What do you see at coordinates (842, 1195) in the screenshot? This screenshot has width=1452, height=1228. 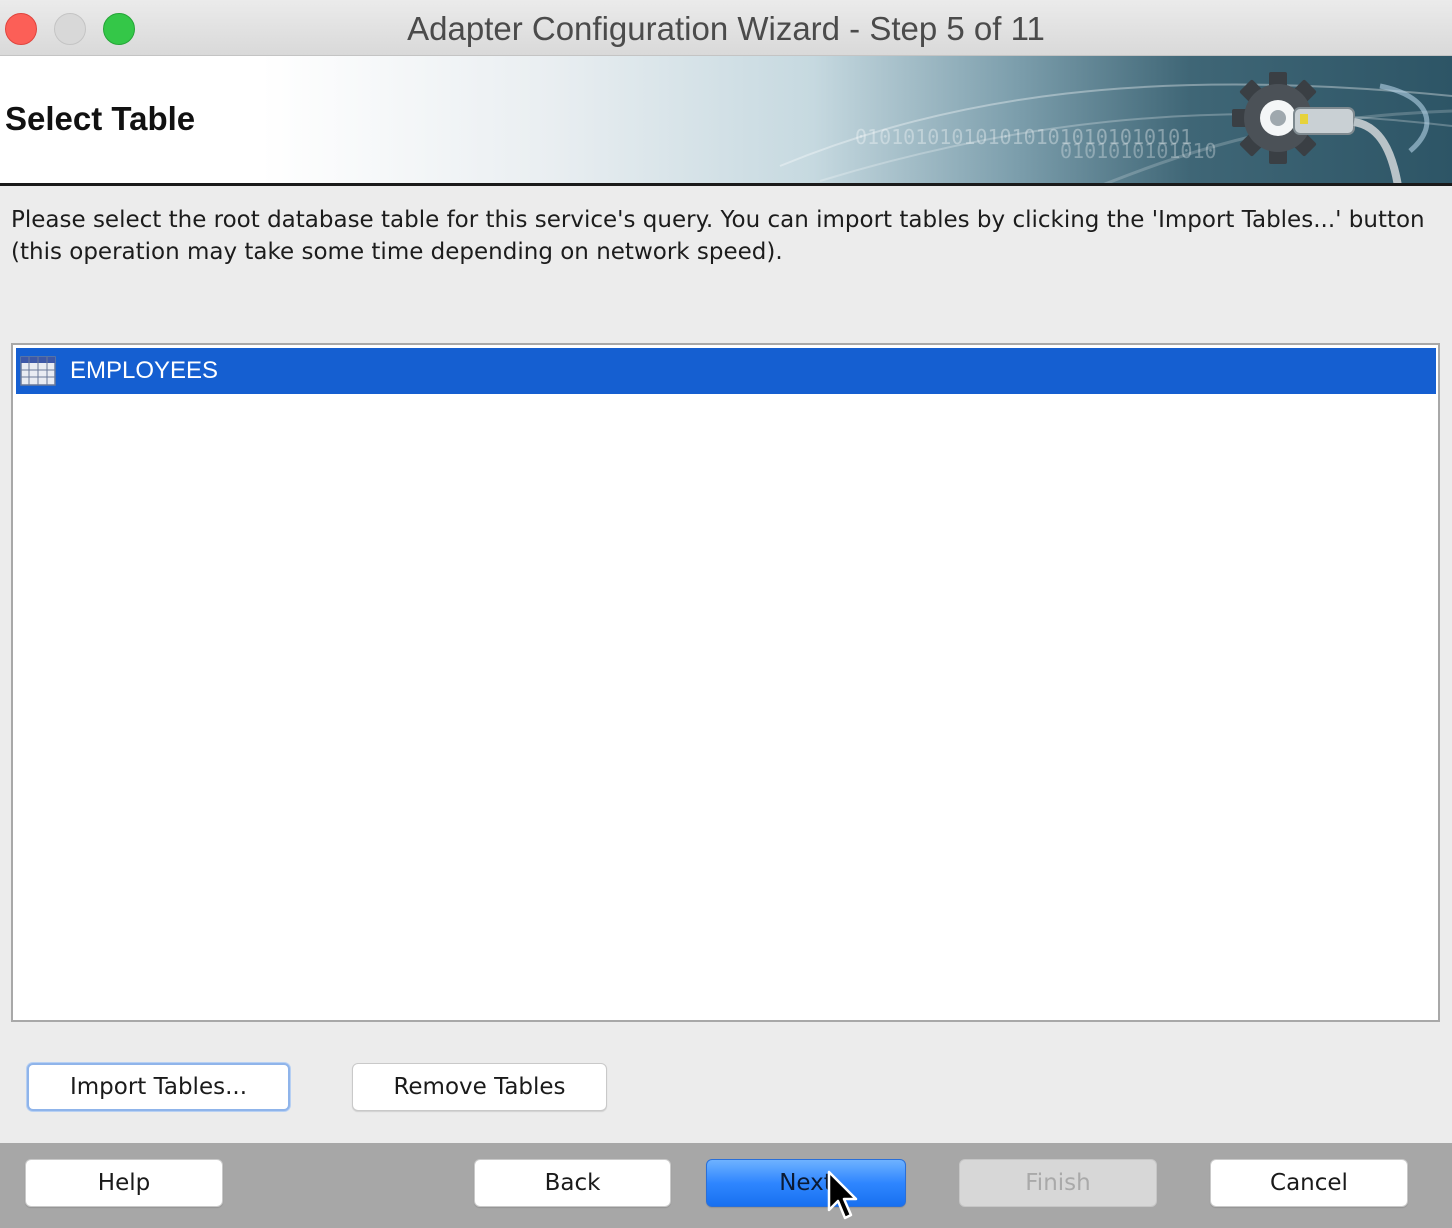 I see `mouse-cursor-icon` at bounding box center [842, 1195].